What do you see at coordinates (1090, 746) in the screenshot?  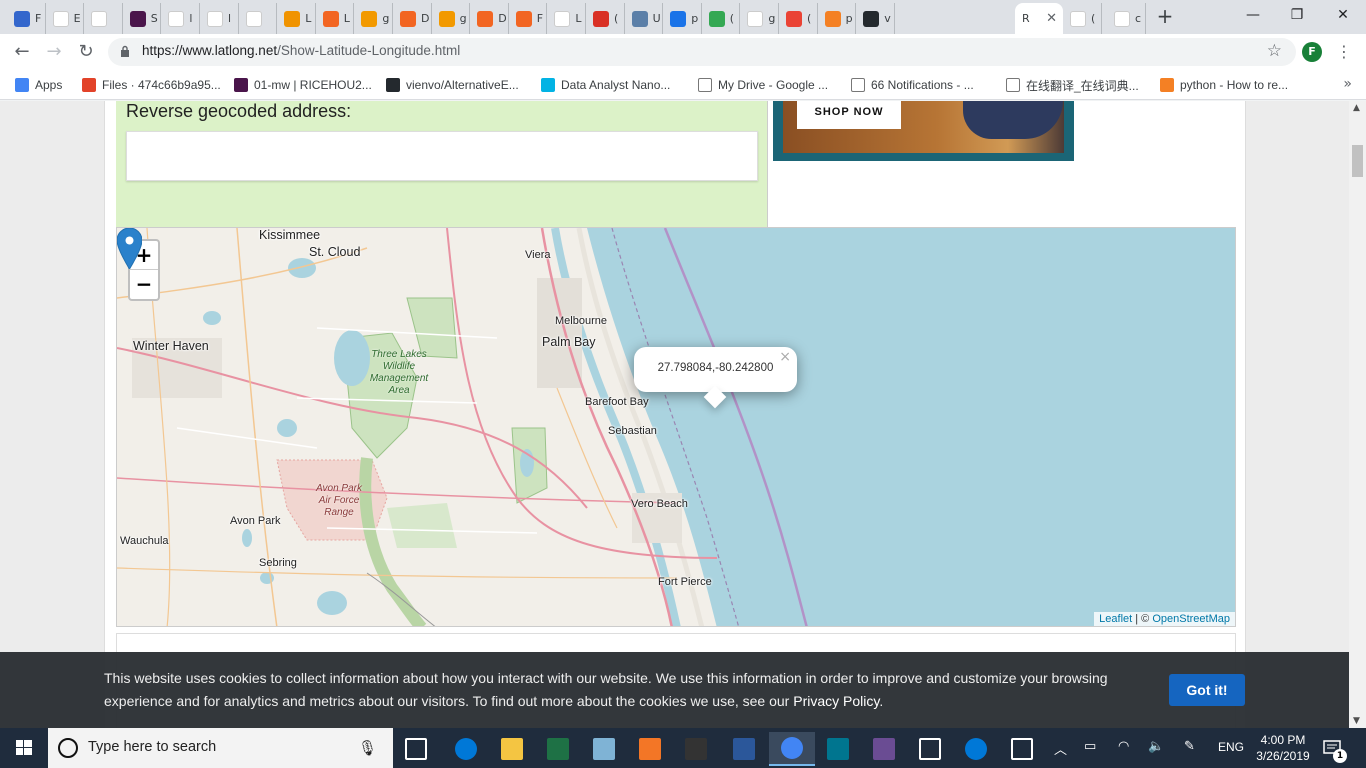 I see `battery-icon: ▭` at bounding box center [1090, 746].